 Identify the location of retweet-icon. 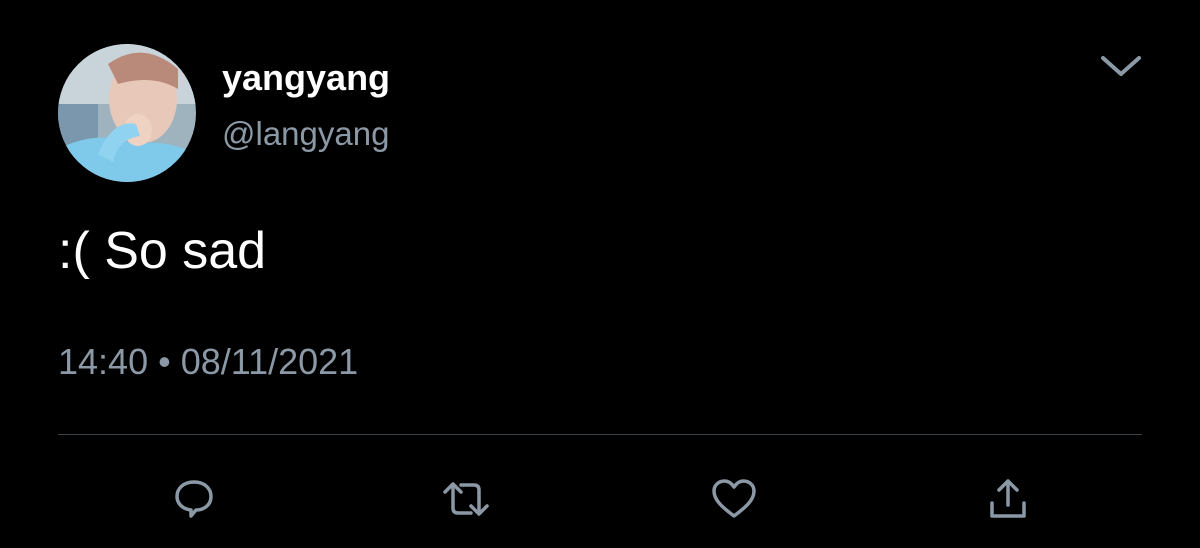
(466, 499).